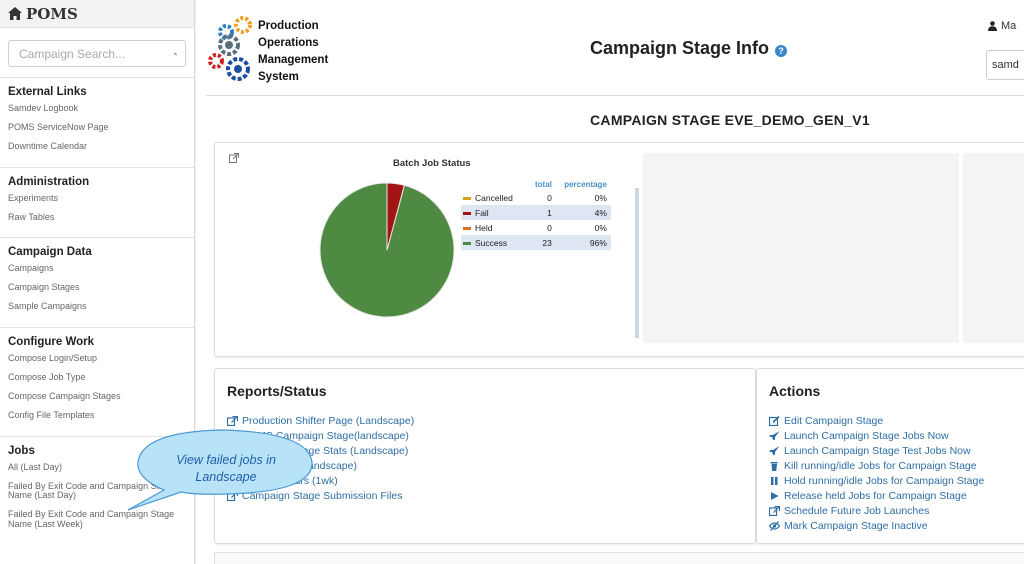  I want to click on link-experiments: Experiments, so click(97, 198).